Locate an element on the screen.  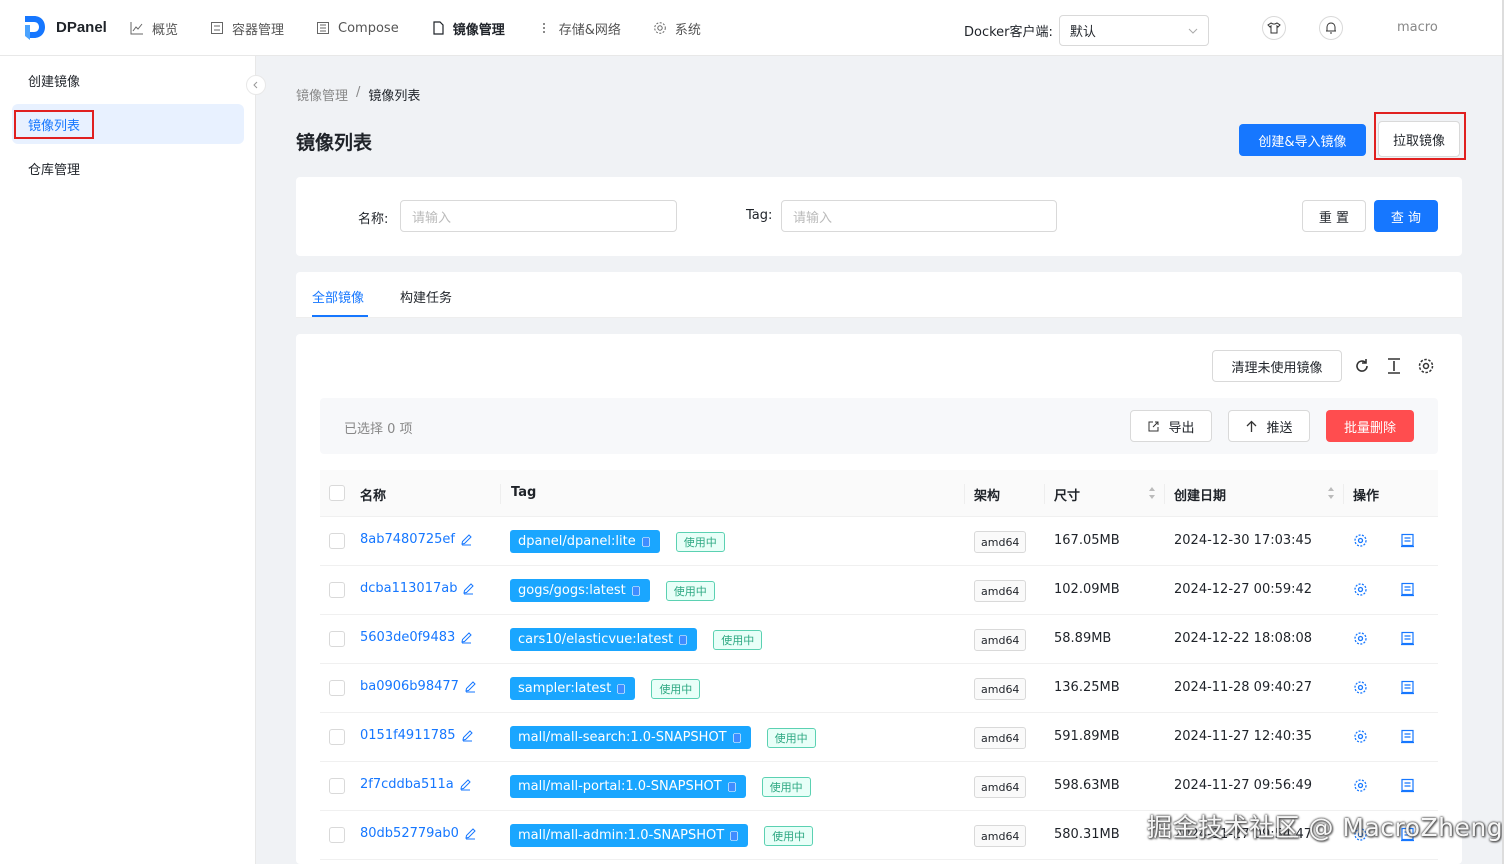
image-id: 8ab7480725ef is located at coordinates (407, 539).